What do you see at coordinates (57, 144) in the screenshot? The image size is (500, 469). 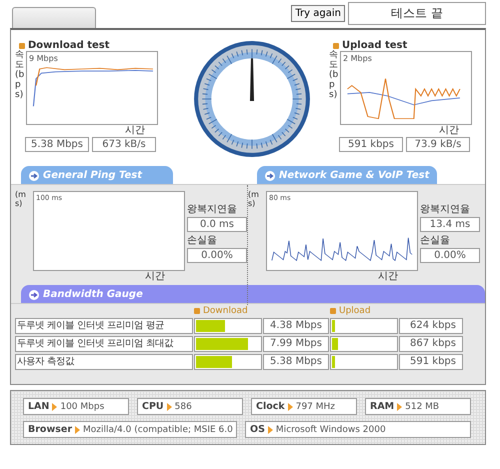 I see `speed-value: 5.38 Mbps` at bounding box center [57, 144].